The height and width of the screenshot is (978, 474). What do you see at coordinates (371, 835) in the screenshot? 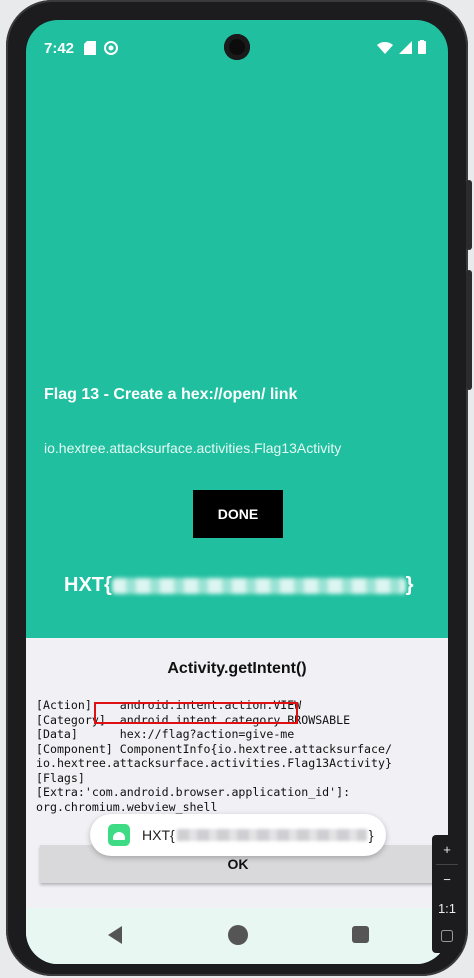
I see `toast-suffix: }` at bounding box center [371, 835].